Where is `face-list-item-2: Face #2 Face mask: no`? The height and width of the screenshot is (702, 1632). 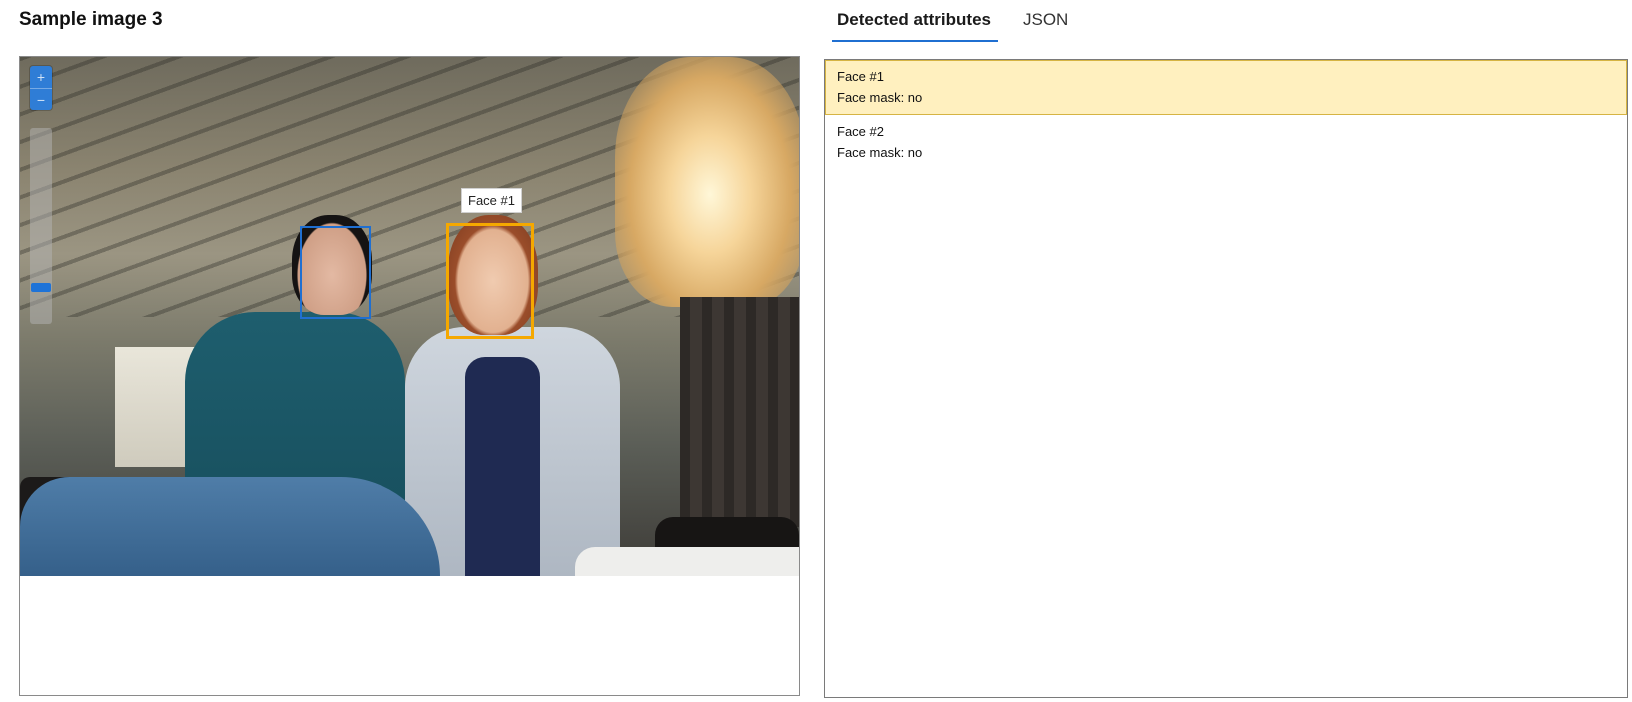
face-list-item-2: Face #2 Face mask: no is located at coordinates (1226, 142).